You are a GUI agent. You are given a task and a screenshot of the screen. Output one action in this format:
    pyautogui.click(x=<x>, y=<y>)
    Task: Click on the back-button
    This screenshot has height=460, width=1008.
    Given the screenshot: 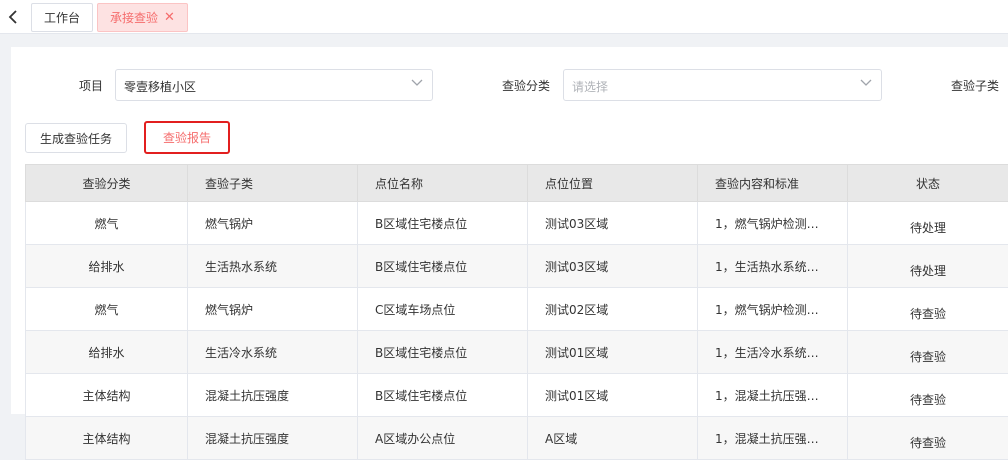 What is the action you would take?
    pyautogui.click(x=13, y=17)
    